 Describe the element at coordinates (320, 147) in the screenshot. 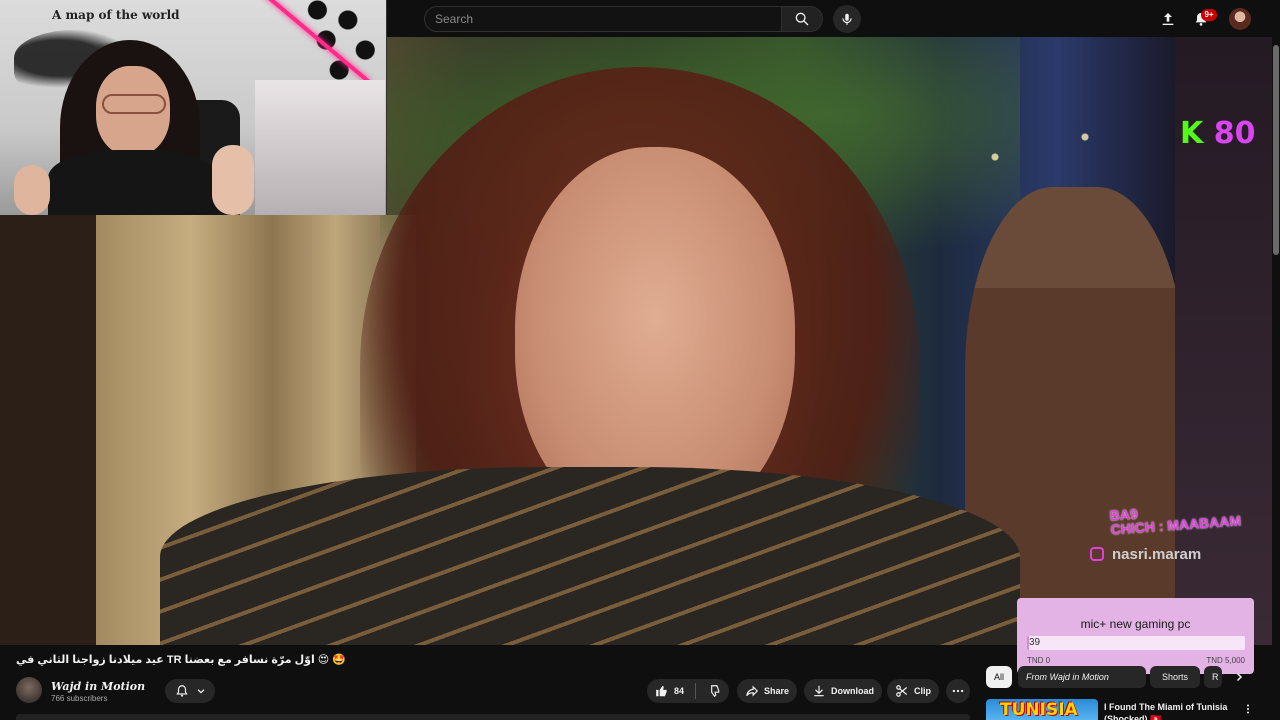

I see `webcam-bed` at that location.